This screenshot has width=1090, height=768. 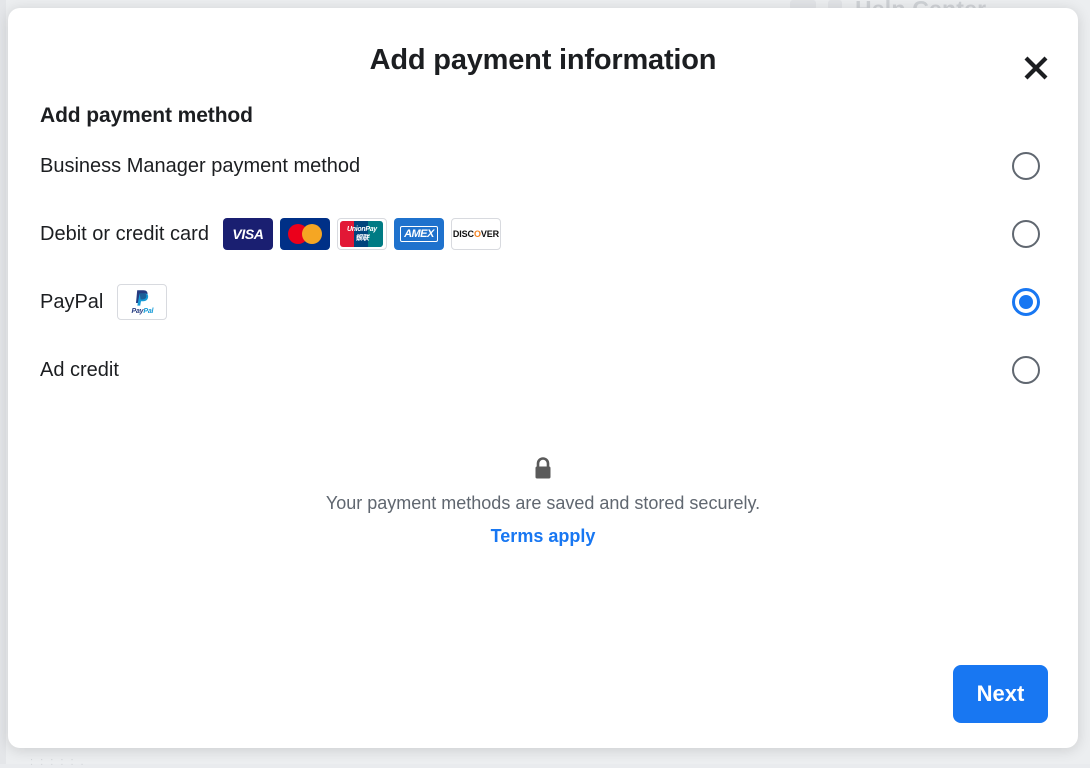 I want to click on background-bottom-hint: : : : : : ., so click(x=58, y=762).